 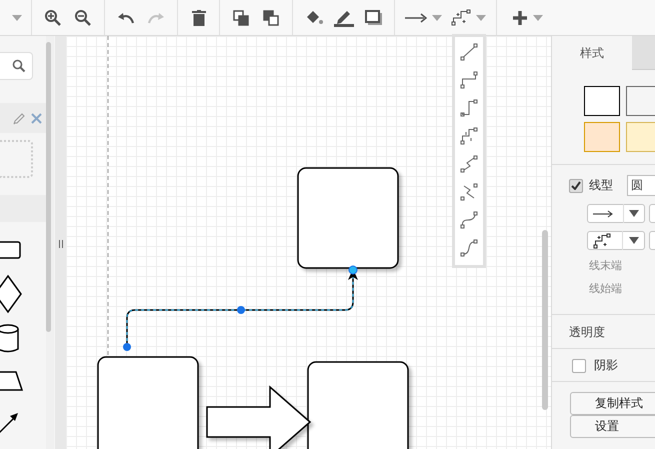 What do you see at coordinates (259, 417) in the screenshot?
I see `block-arrow-shape` at bounding box center [259, 417].